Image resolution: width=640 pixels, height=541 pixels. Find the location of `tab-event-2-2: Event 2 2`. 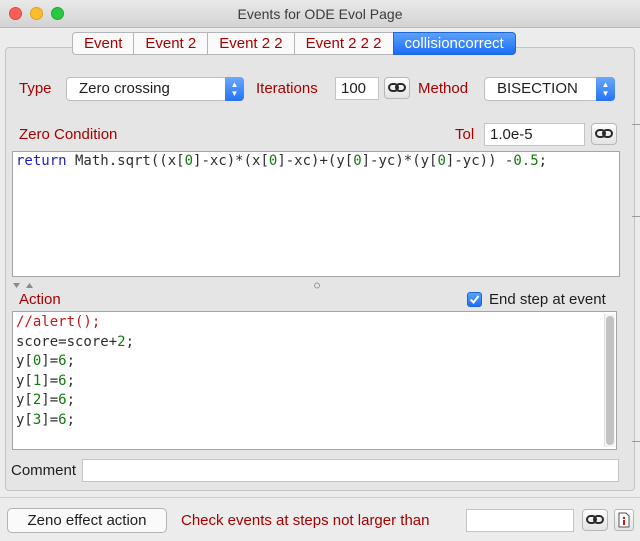

tab-event-2-2: Event 2 2 is located at coordinates (250, 43).